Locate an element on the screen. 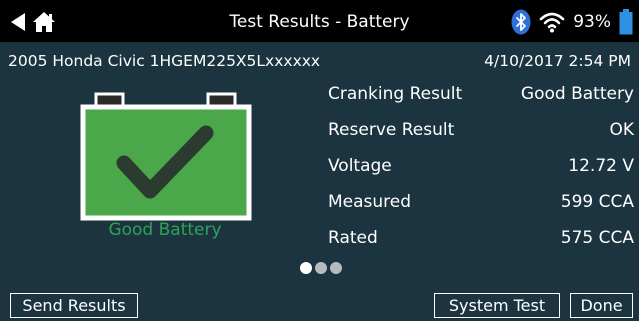 The image size is (639, 321). top-bar: Test Results - Battery 93% is located at coordinates (319, 21).